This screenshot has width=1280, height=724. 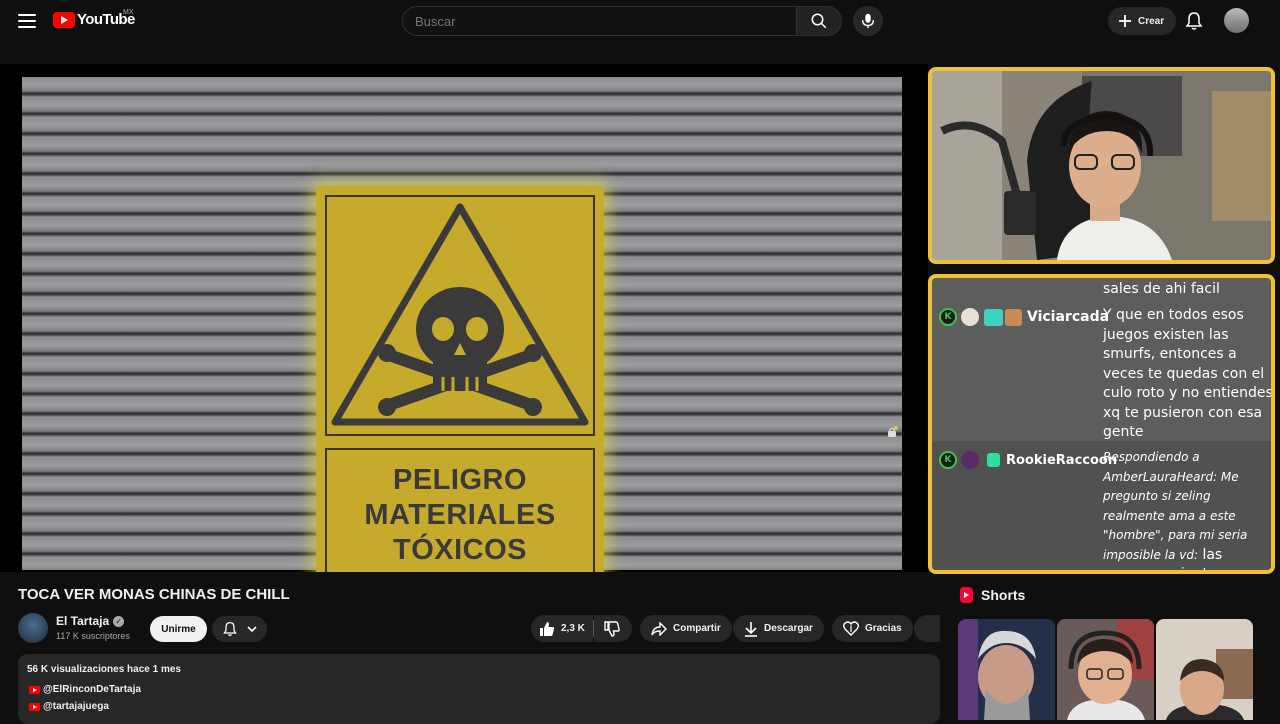 I want to click on sign-warning-panel, so click(x=460, y=315).